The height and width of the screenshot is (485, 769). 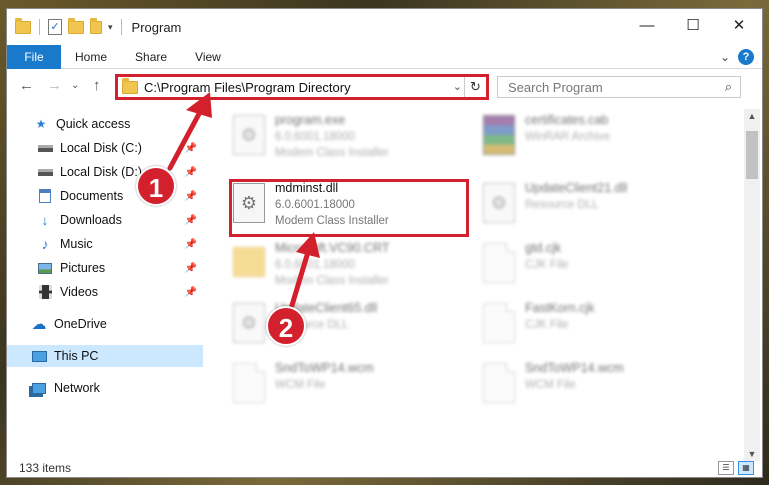 I want to click on rar-icon, so click(x=499, y=135).